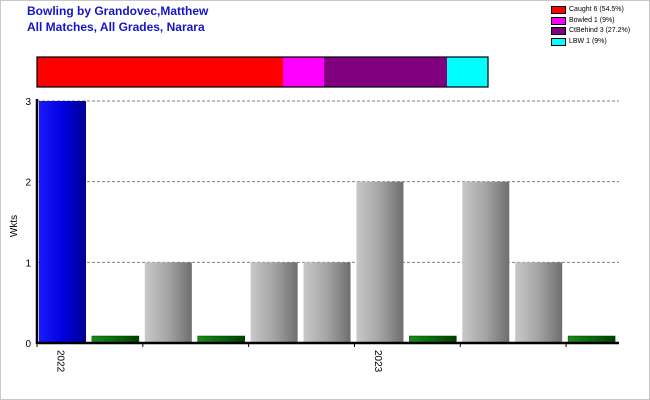 This screenshot has width=650, height=400. I want to click on x-tick-label: 2023, so click(377, 361).